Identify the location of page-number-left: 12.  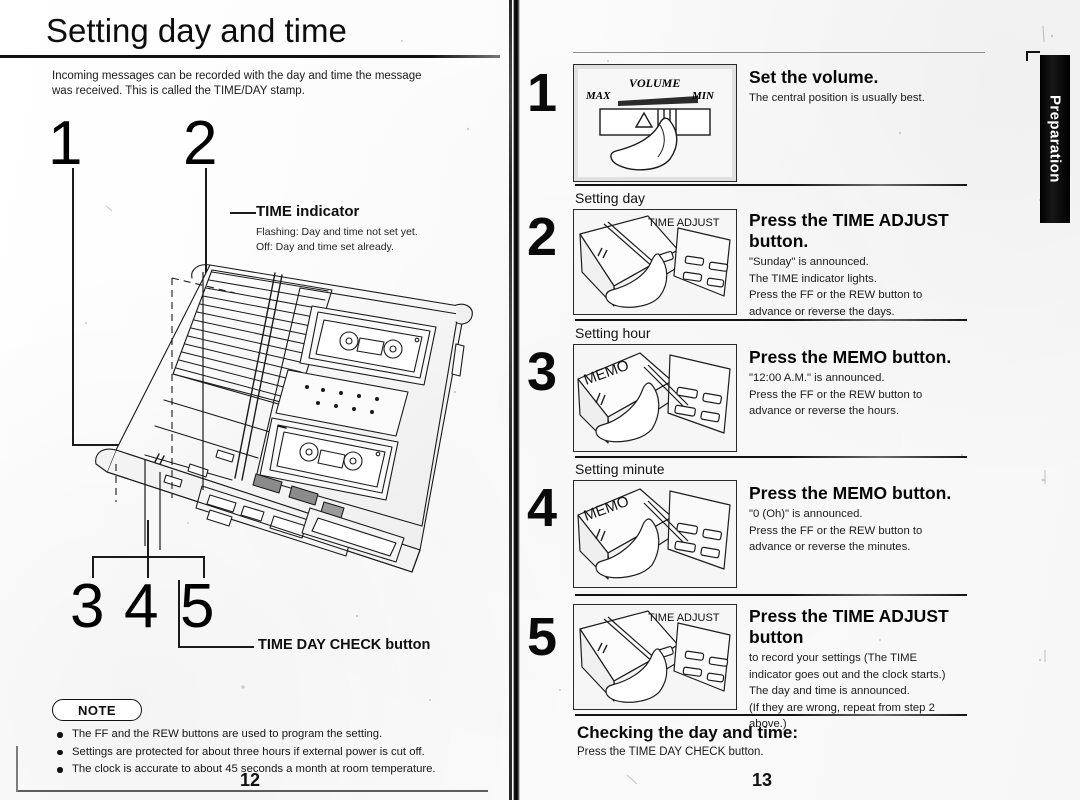
(250, 780).